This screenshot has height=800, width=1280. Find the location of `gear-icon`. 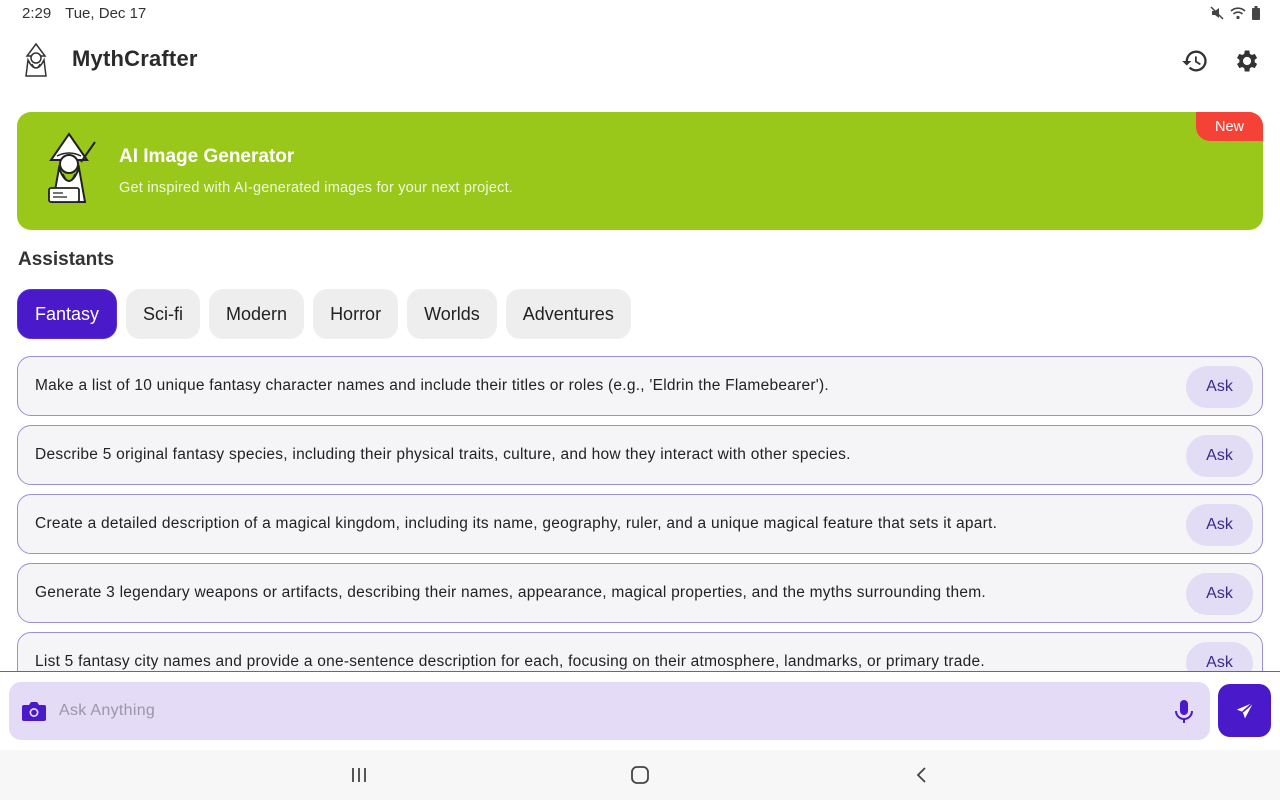

gear-icon is located at coordinates (1247, 61).